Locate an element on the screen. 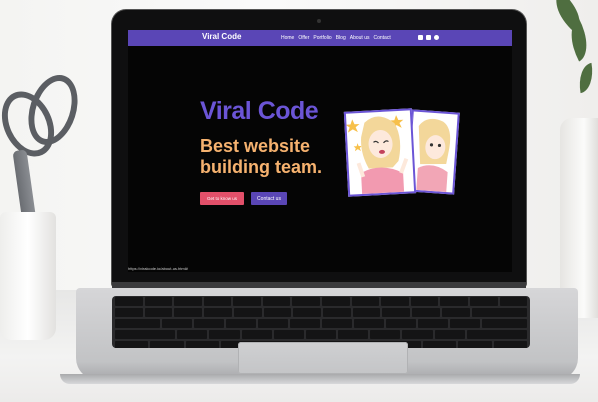 The width and height of the screenshot is (598, 402). github-icon is located at coordinates (436, 37).